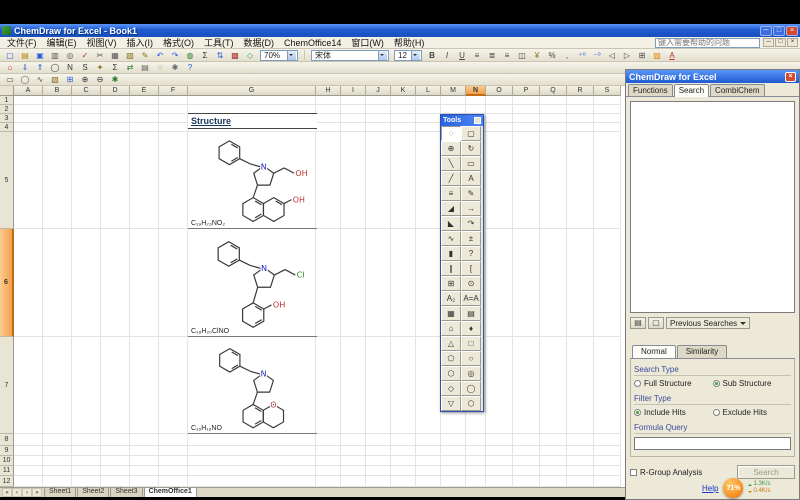  I want to click on cell-H2, so click(328, 109).